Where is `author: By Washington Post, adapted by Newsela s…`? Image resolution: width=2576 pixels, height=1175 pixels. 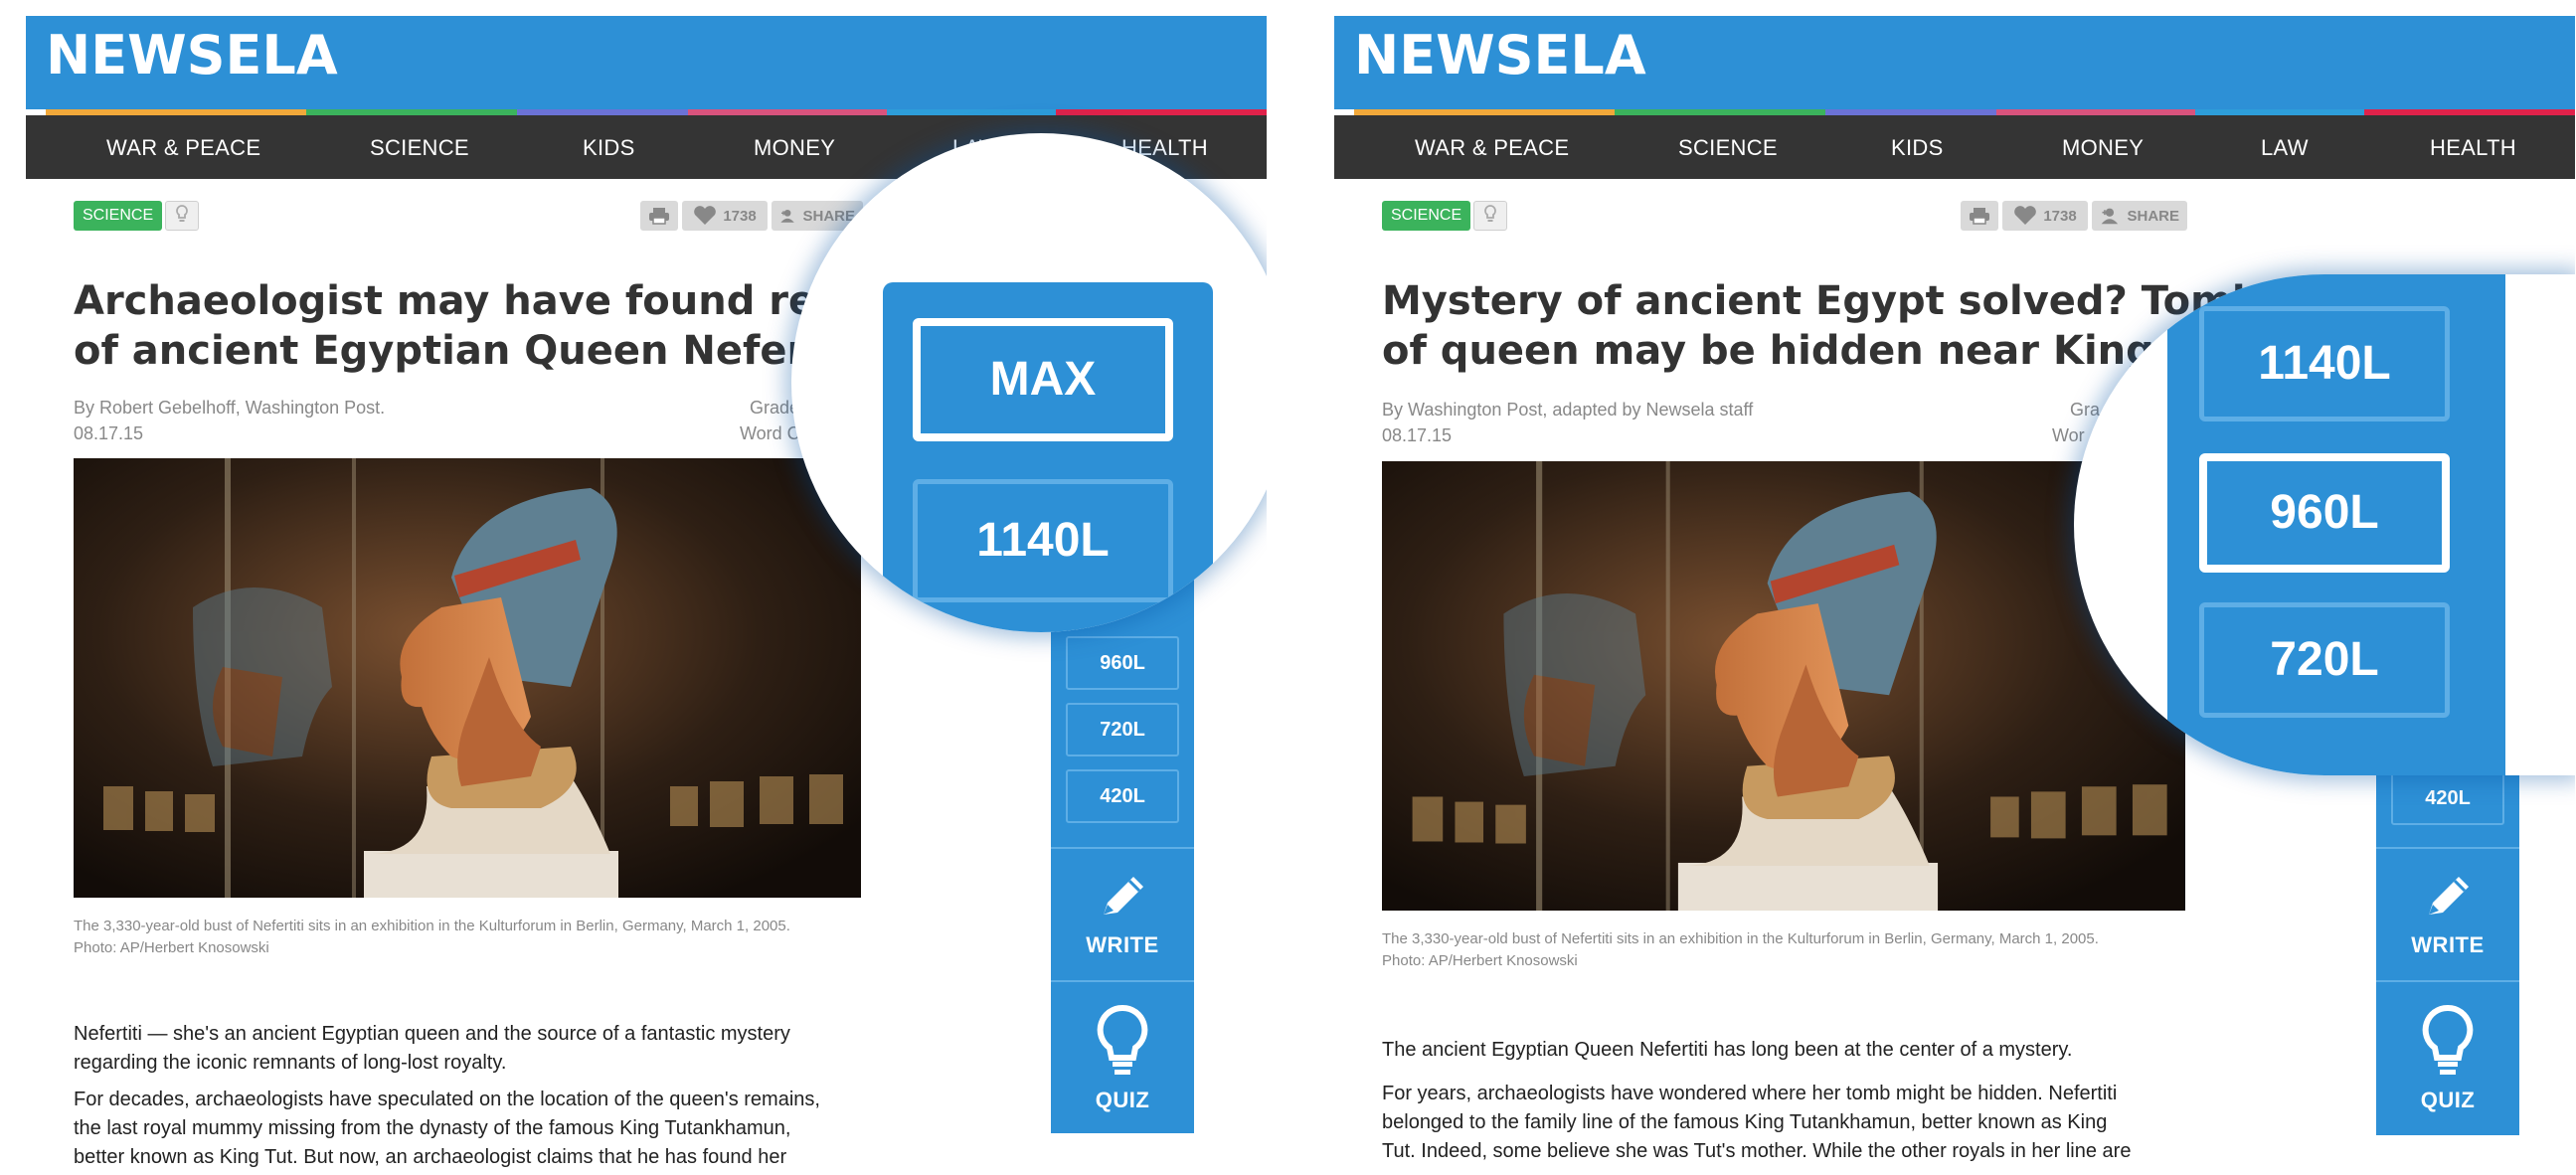
author: By Washington Post, adapted by Newsela s… is located at coordinates (1568, 410).